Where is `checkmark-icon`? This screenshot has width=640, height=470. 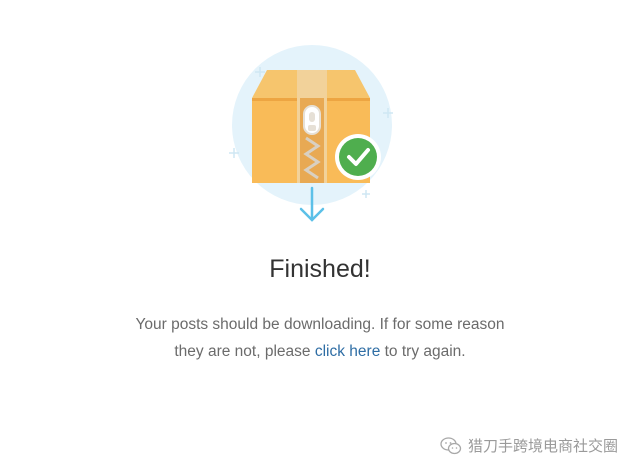
checkmark-icon is located at coordinates (358, 157).